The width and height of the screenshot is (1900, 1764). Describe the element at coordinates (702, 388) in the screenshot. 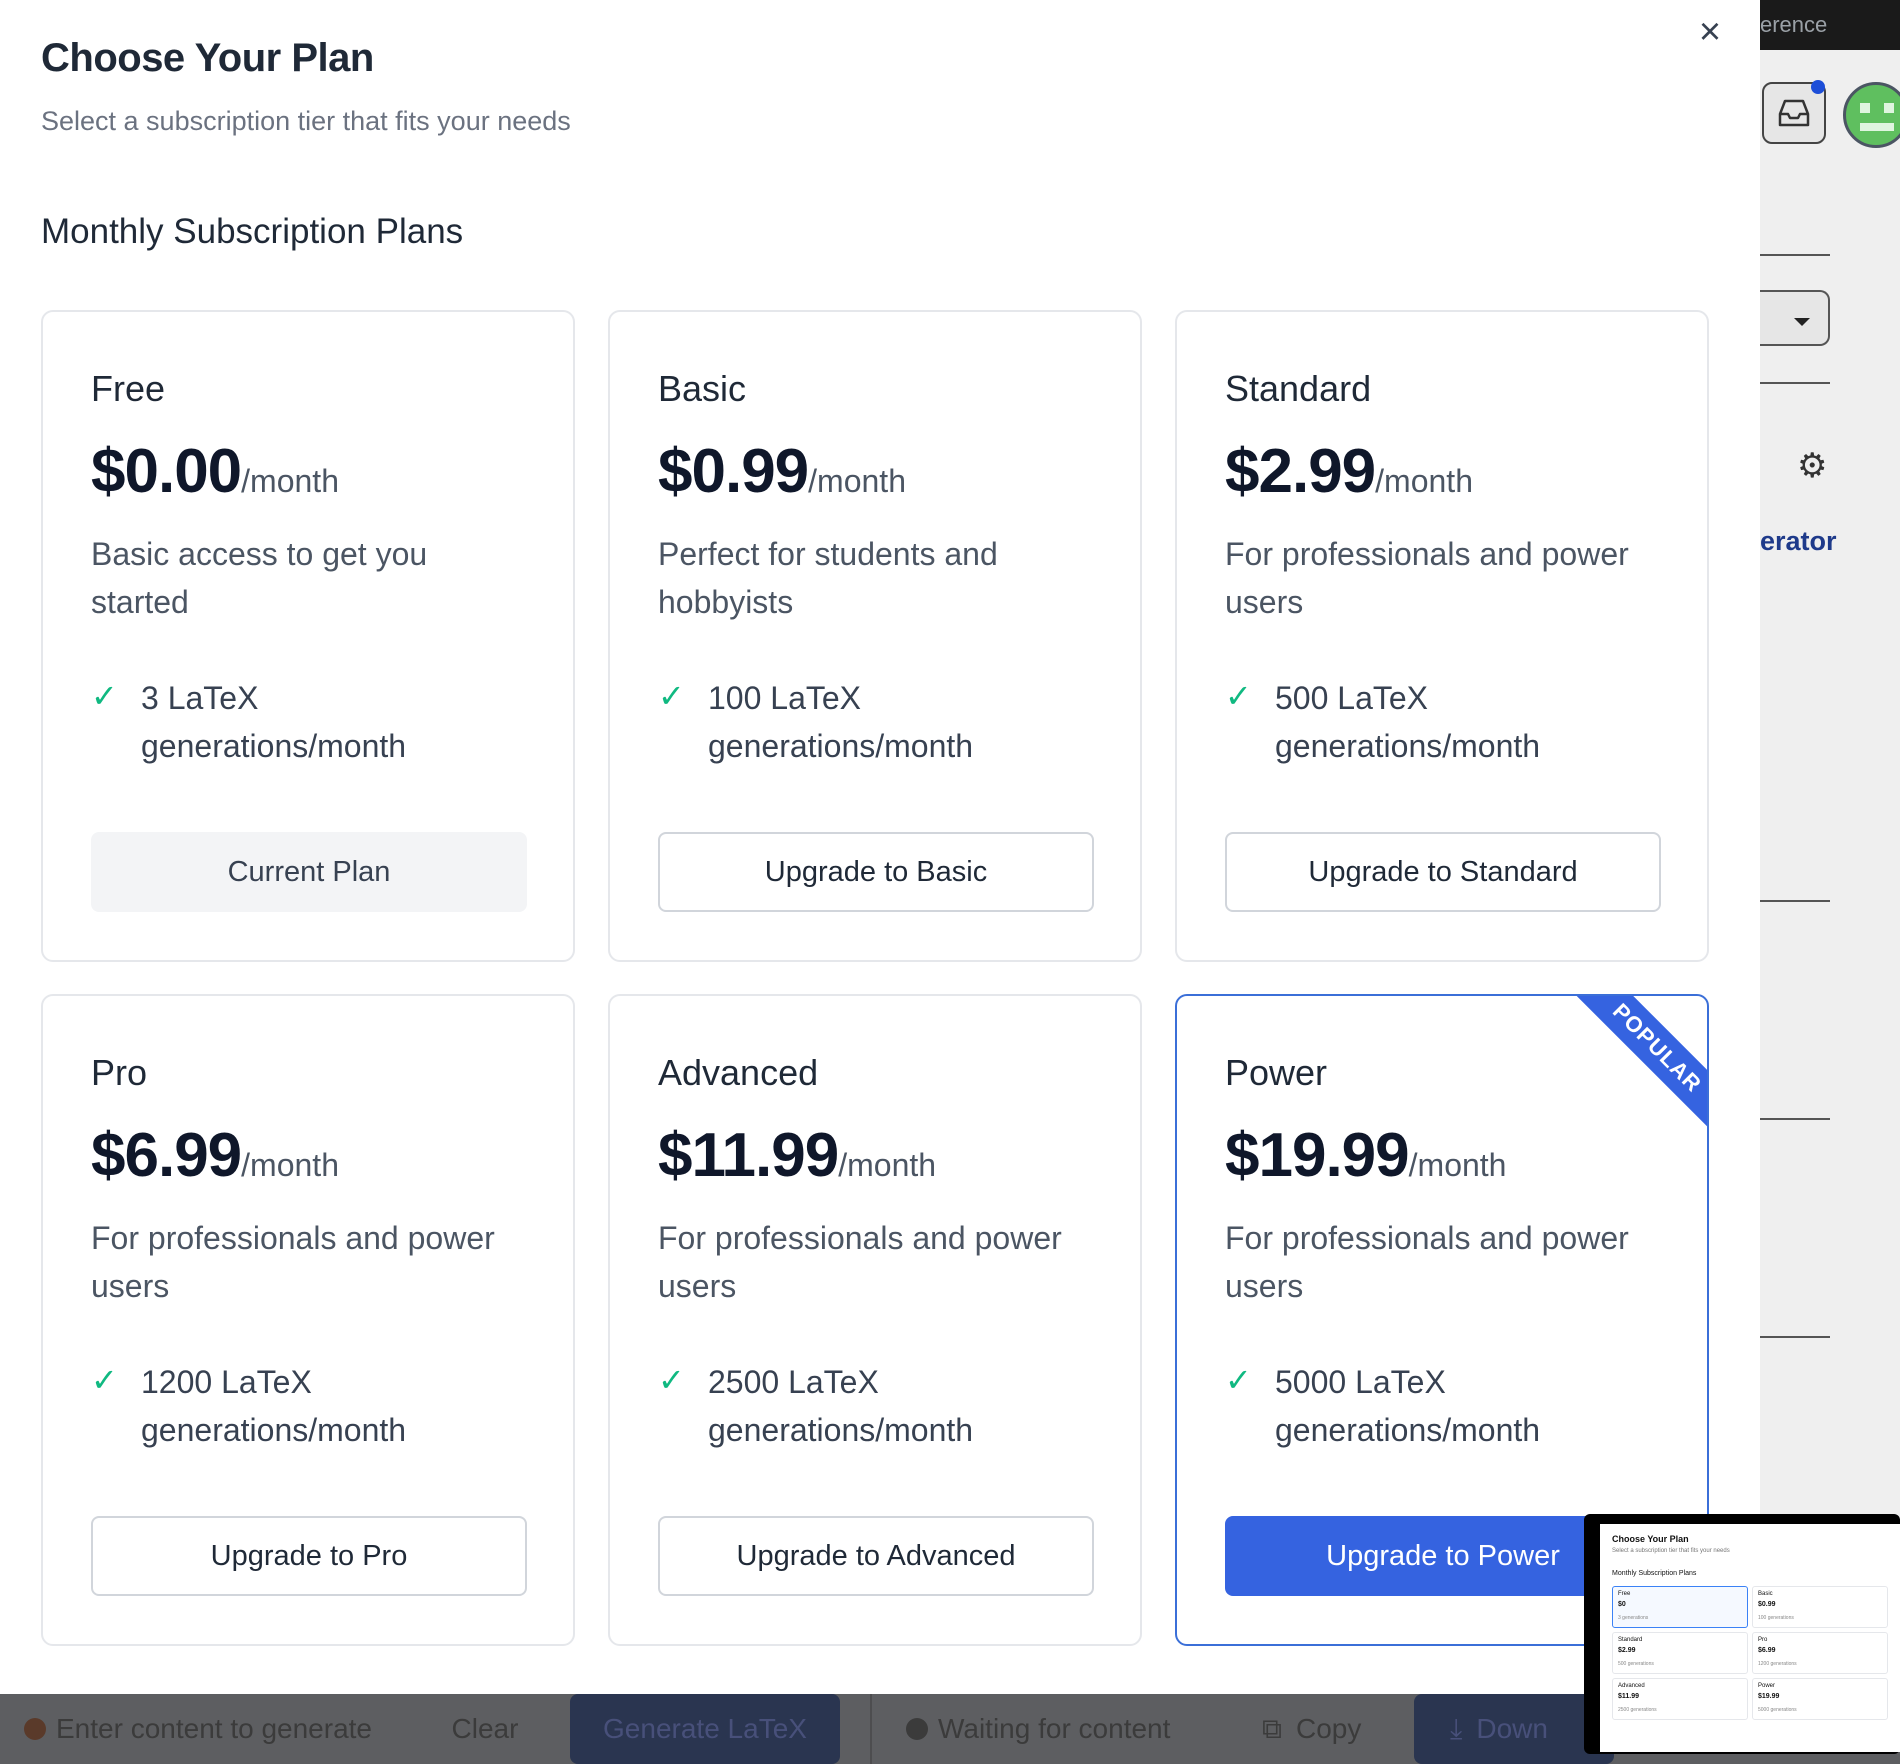

I see `plan-name: Basic` at that location.